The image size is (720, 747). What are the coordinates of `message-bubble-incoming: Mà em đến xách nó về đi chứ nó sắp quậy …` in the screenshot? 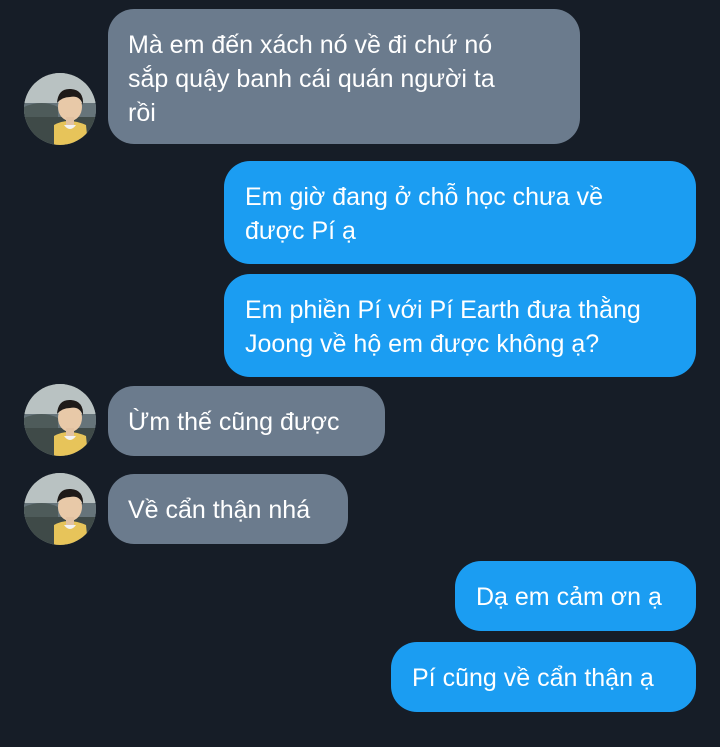 It's located at (344, 76).